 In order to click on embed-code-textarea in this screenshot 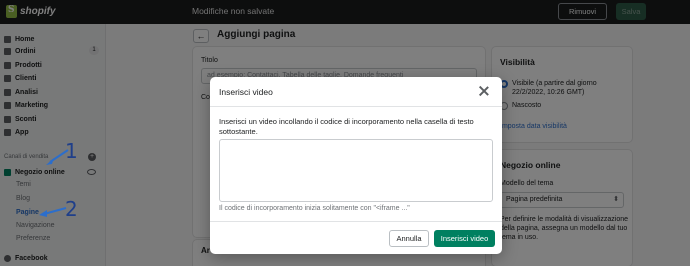, I will do `click(356, 170)`.